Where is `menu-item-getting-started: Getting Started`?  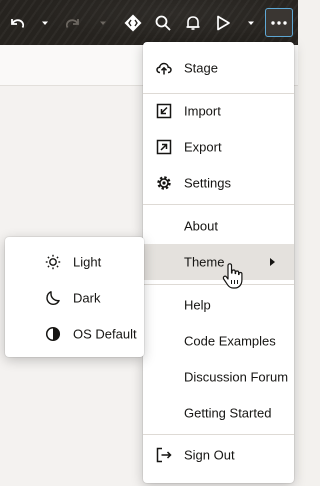 menu-item-getting-started: Getting Started is located at coordinates (218, 413).